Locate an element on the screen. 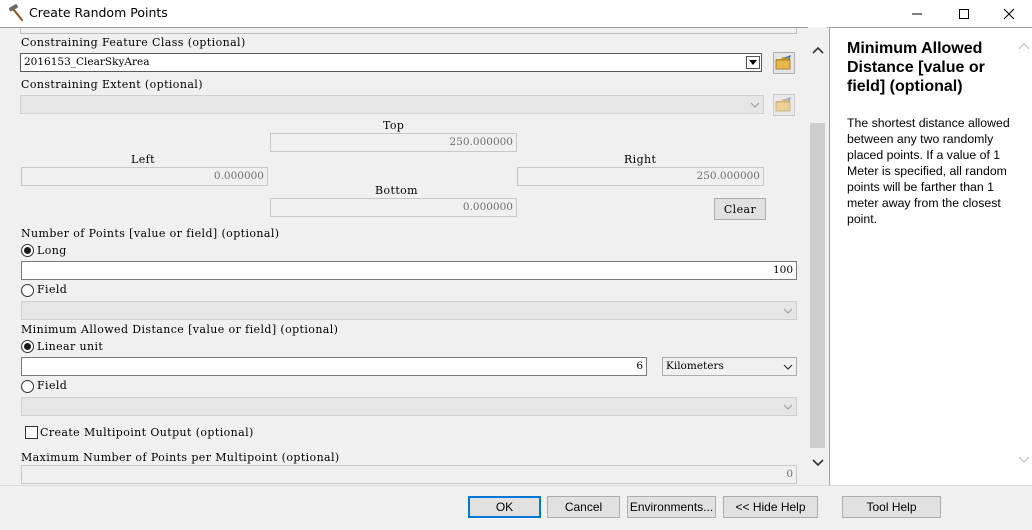 This screenshot has width=1032, height=530. hammer-icon is located at coordinates (16, 13).